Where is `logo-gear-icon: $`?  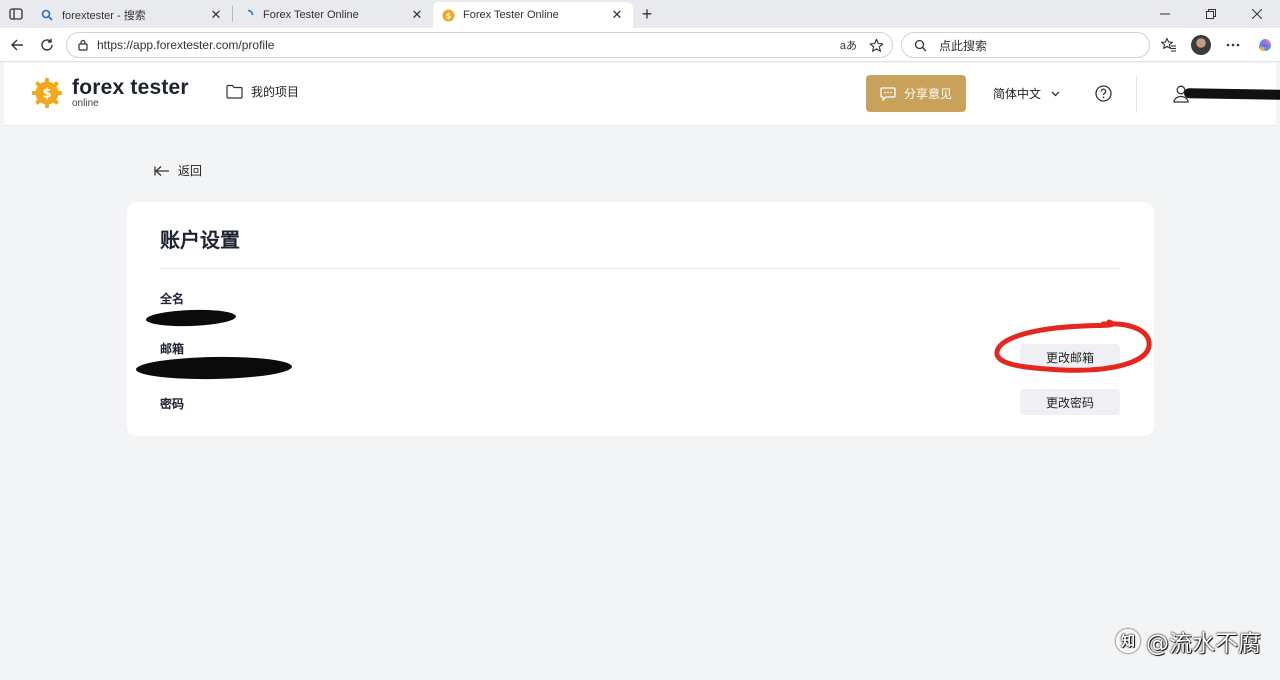
logo-gear-icon: $ is located at coordinates (47, 93).